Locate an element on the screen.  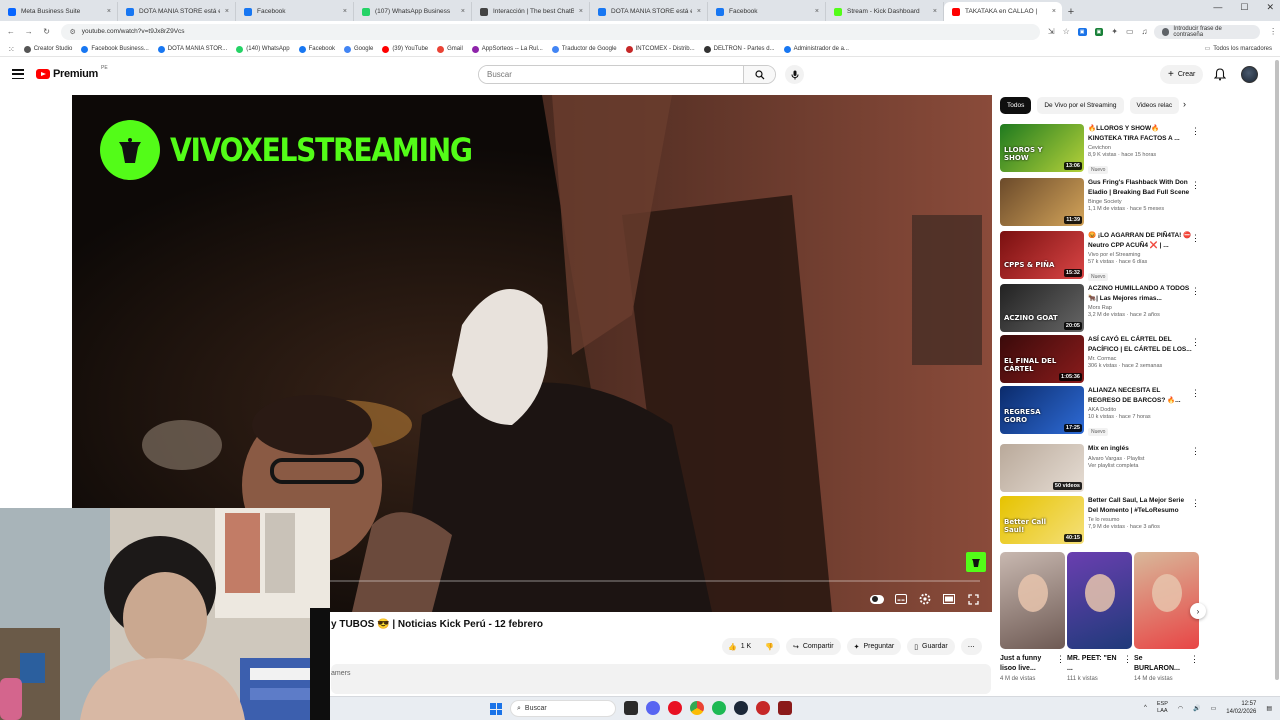
short-video: Se BURLARON... ⋮ 14 M de vistas is located at coordinates (1166, 617).